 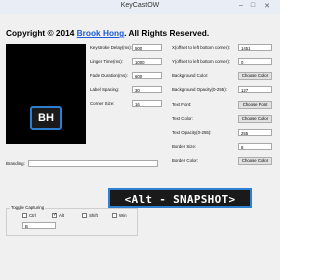 What do you see at coordinates (255, 132) in the screenshot?
I see `text-opacity-field: 255` at bounding box center [255, 132].